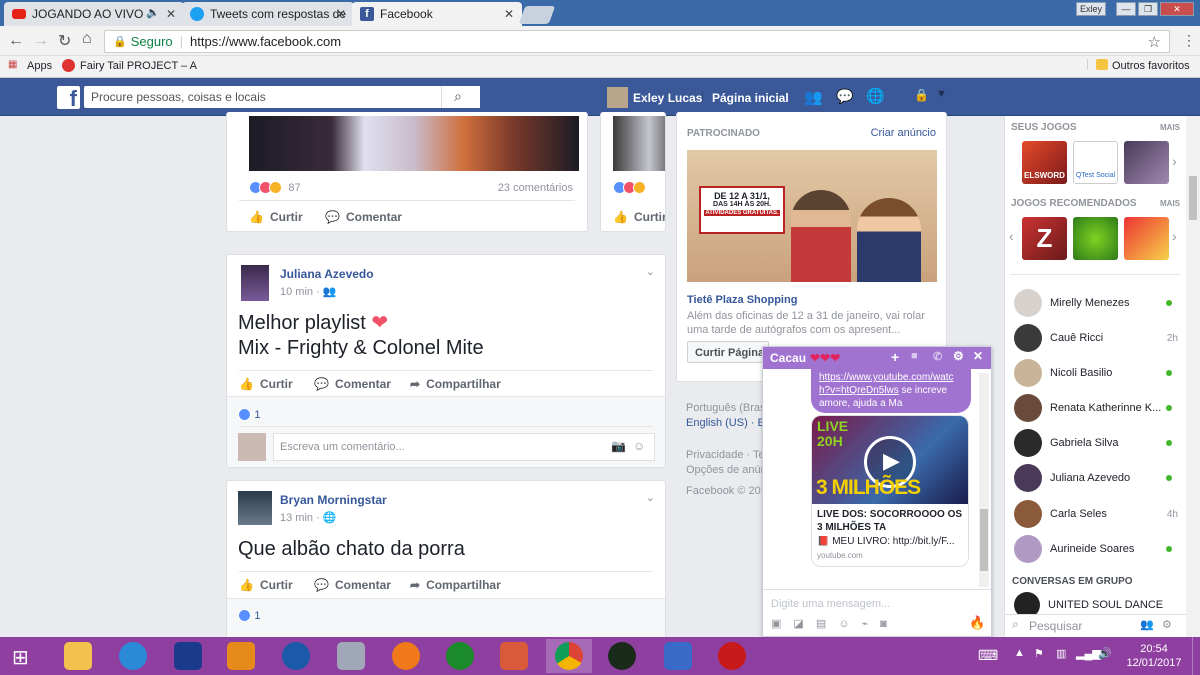 The height and width of the screenshot is (675, 1200). What do you see at coordinates (725, 455) in the screenshot?
I see `footer-links: Privacidade · Te` at bounding box center [725, 455].